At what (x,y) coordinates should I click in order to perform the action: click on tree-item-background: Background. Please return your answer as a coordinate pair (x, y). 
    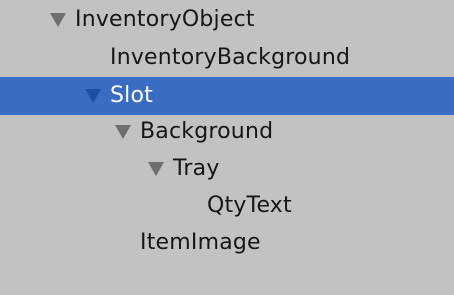
    Looking at the image, I should click on (227, 132).